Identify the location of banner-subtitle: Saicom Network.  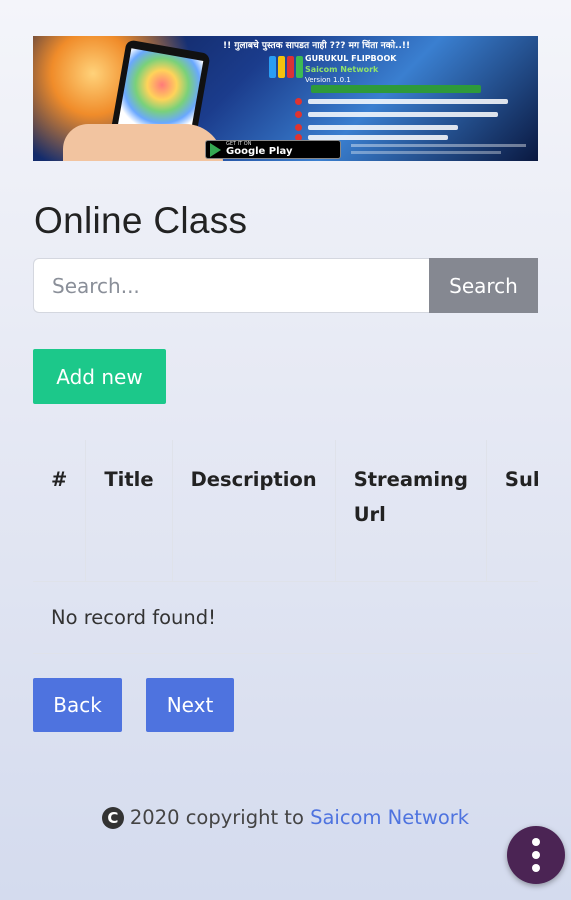
(342, 69).